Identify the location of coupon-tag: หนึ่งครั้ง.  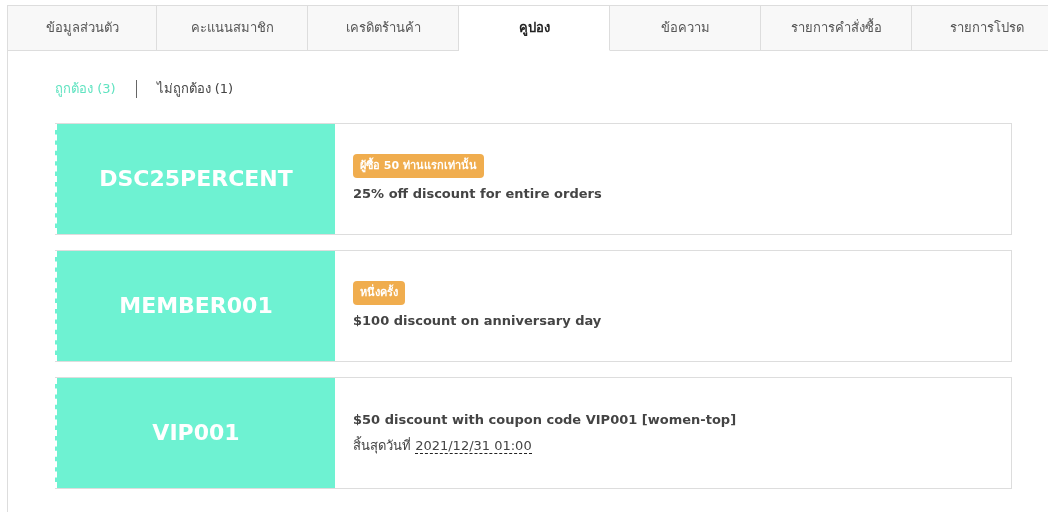
(379, 292).